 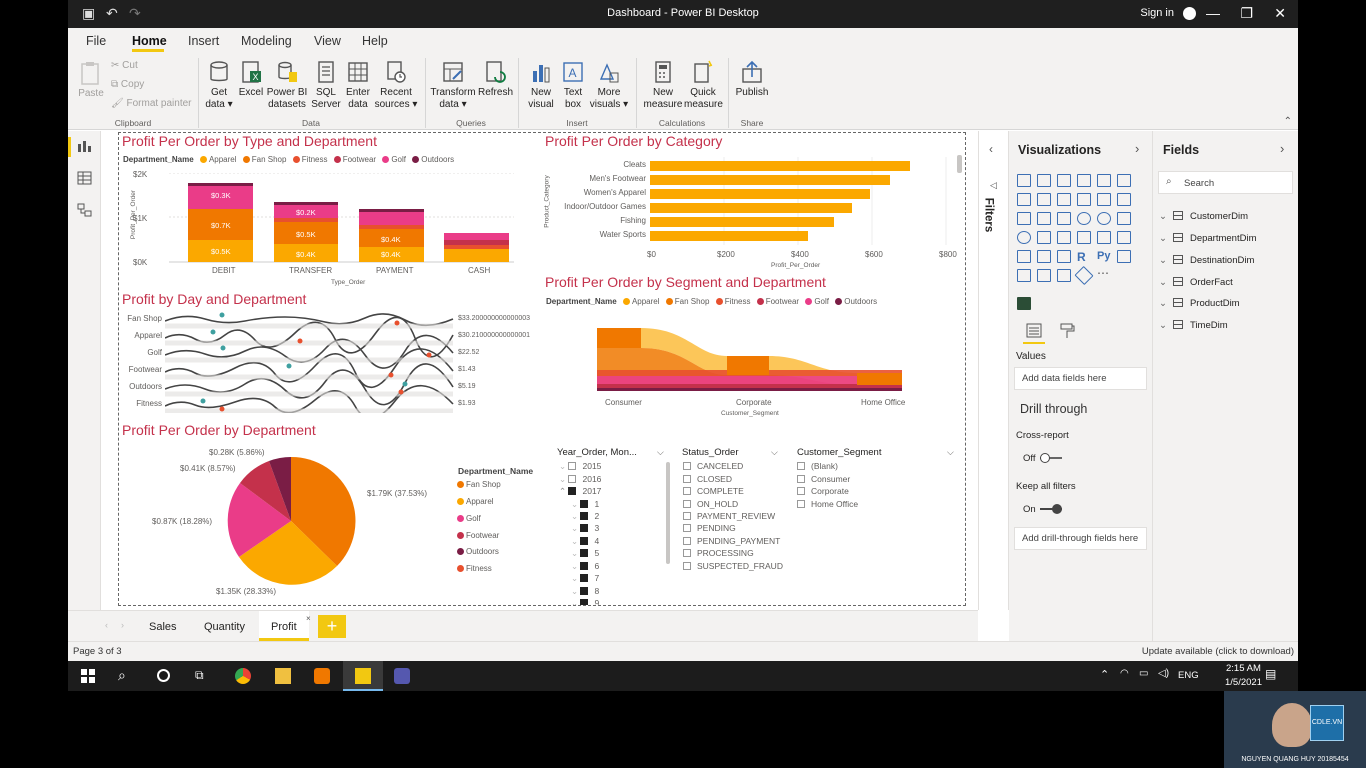 I want to click on collapse-ribbon-icon: ⌃, so click(x=1288, y=121).